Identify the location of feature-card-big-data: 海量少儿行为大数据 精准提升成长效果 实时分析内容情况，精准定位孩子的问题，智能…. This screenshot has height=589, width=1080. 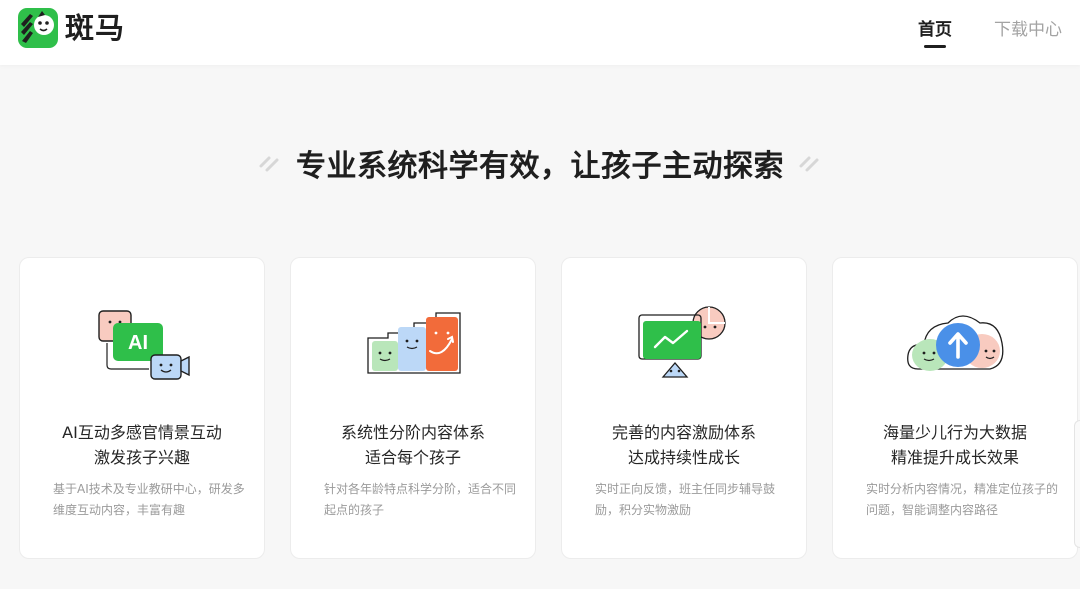
(955, 408).